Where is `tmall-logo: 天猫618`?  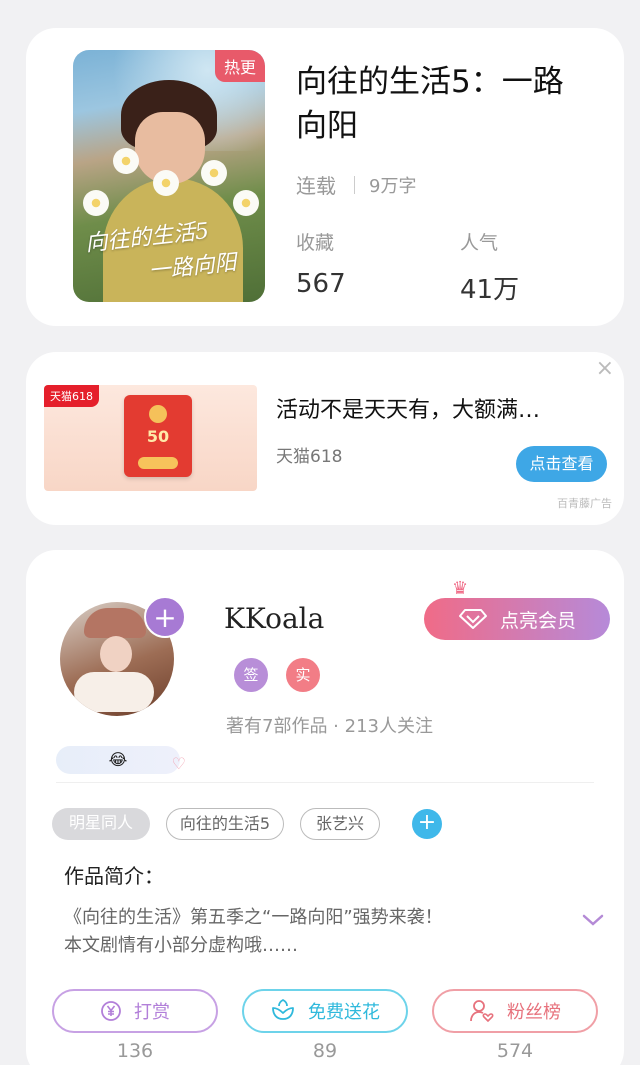
tmall-logo: 天猫618 is located at coordinates (71, 396).